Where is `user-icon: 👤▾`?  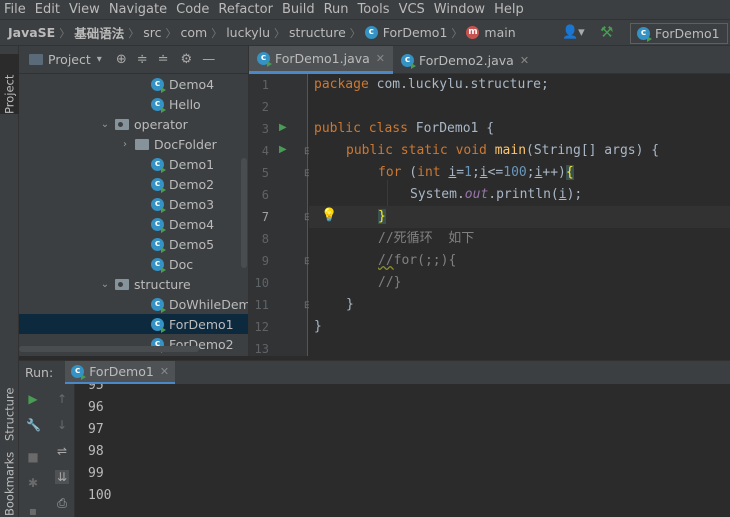
user-icon: 👤▾ is located at coordinates (573, 32).